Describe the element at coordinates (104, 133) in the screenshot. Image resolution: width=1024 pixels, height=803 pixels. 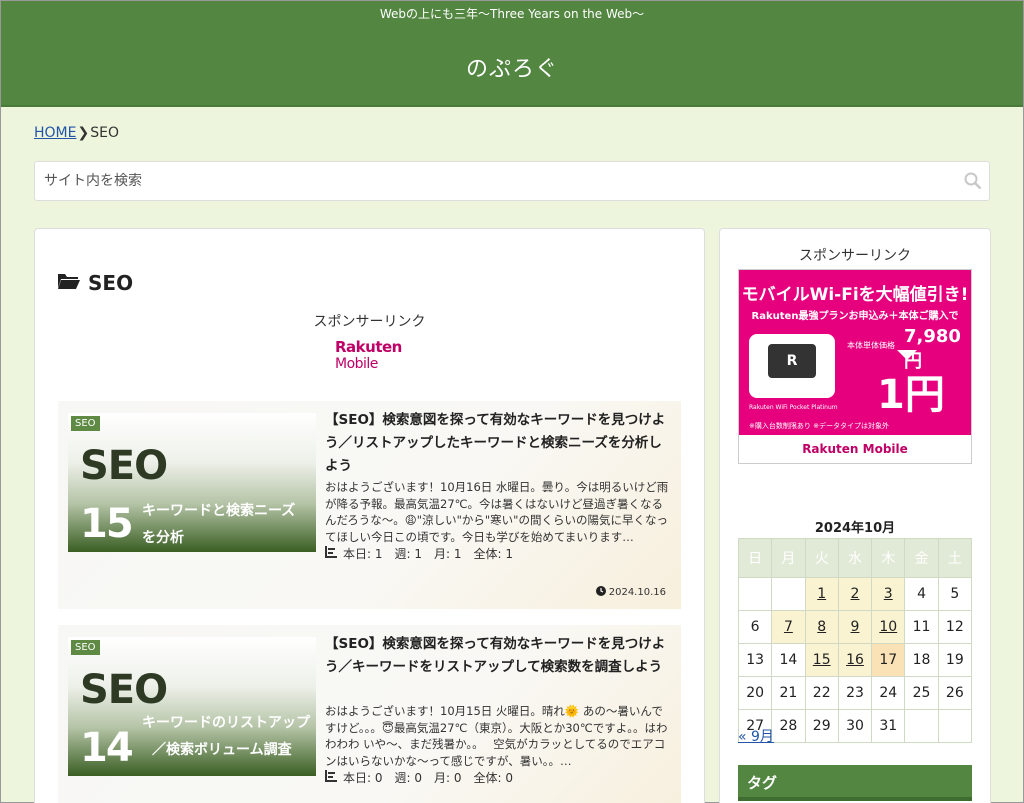
I see `breadcrumb-current: SEO` at that location.